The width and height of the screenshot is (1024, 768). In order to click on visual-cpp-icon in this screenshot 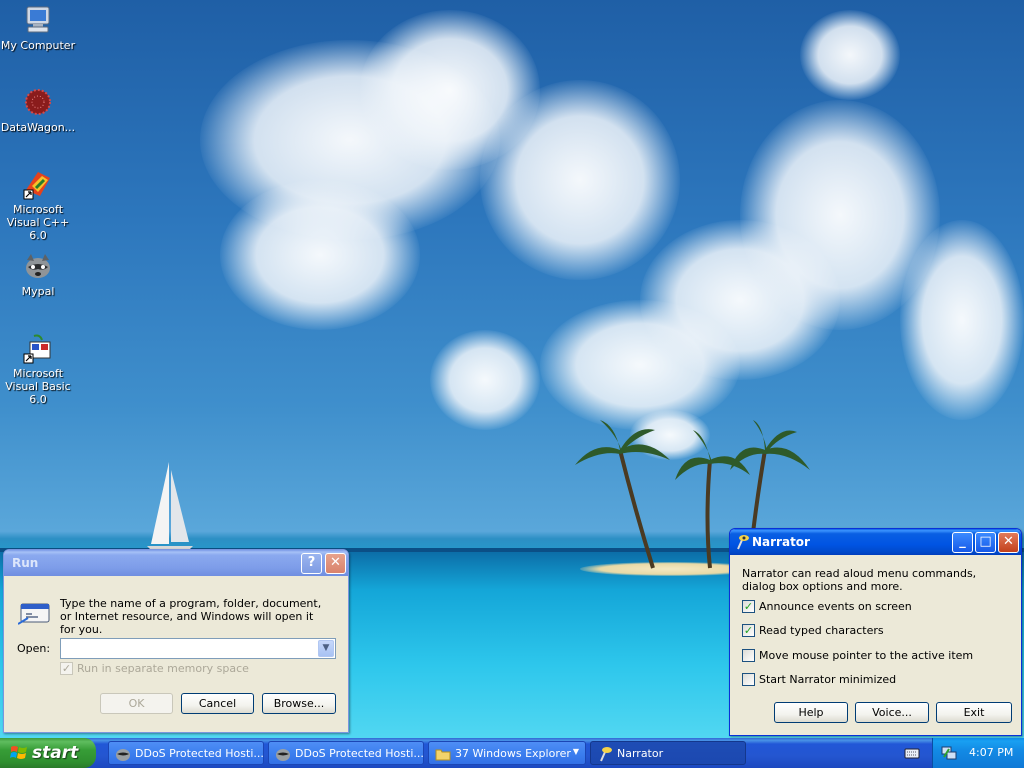, I will do `click(36, 186)`.